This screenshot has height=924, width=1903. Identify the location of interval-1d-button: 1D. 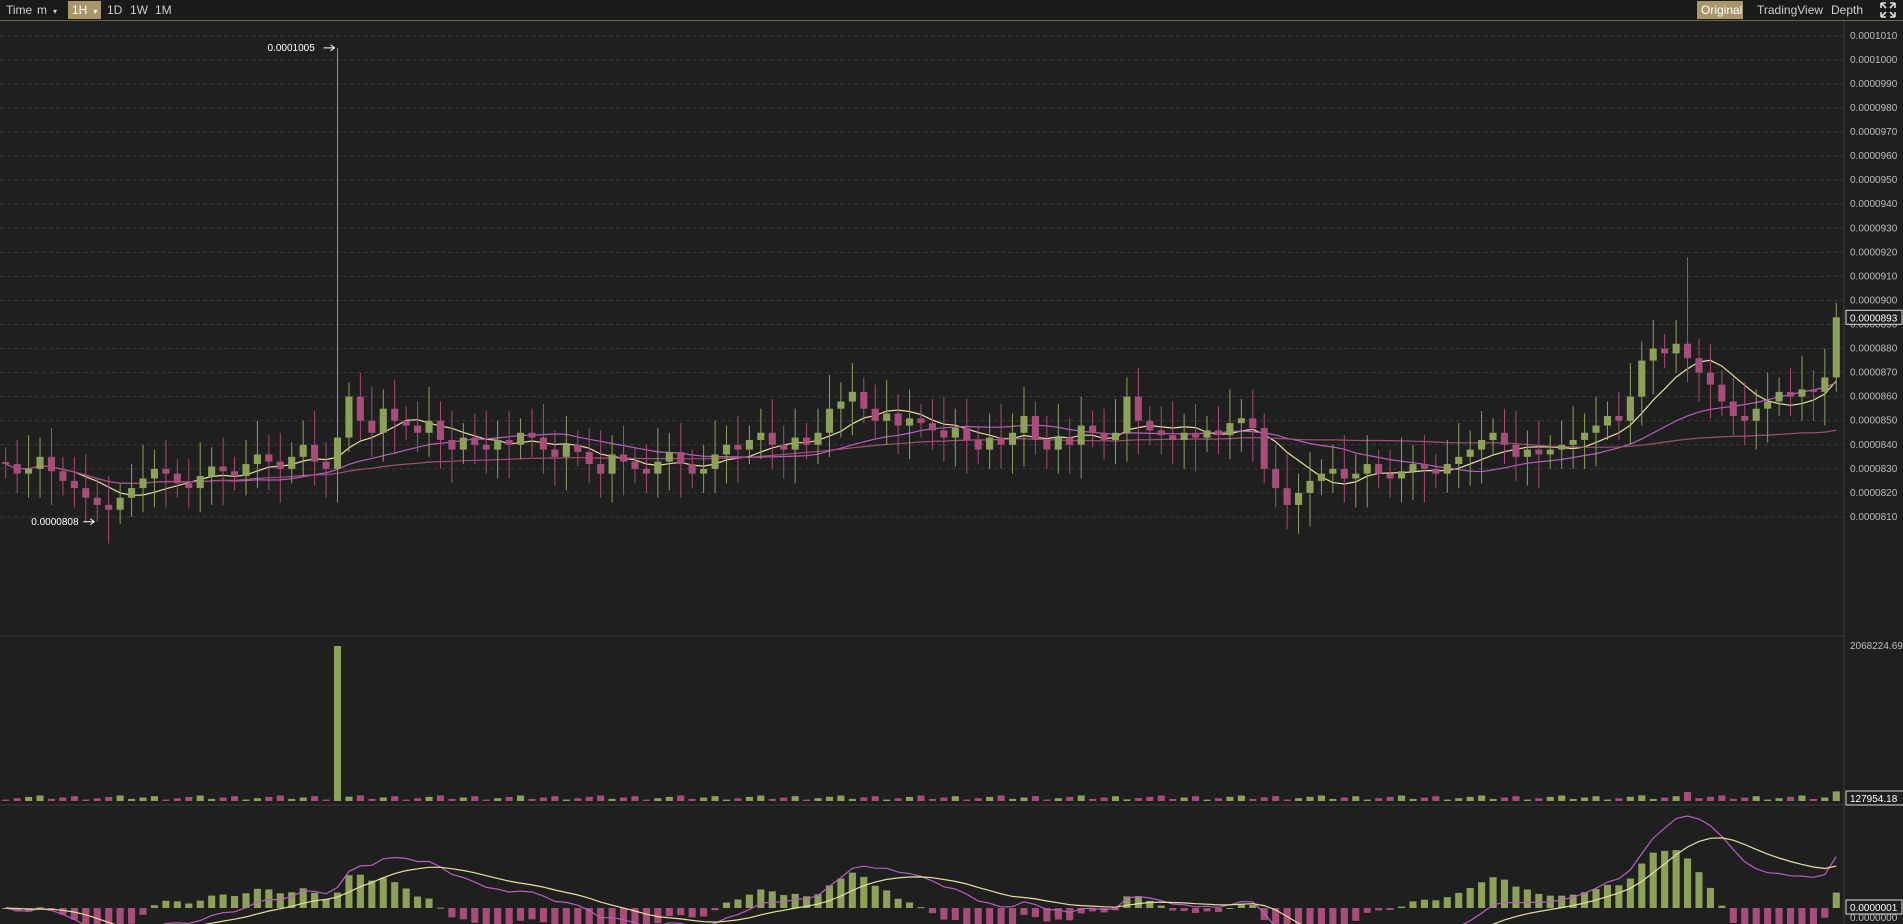
(114, 10).